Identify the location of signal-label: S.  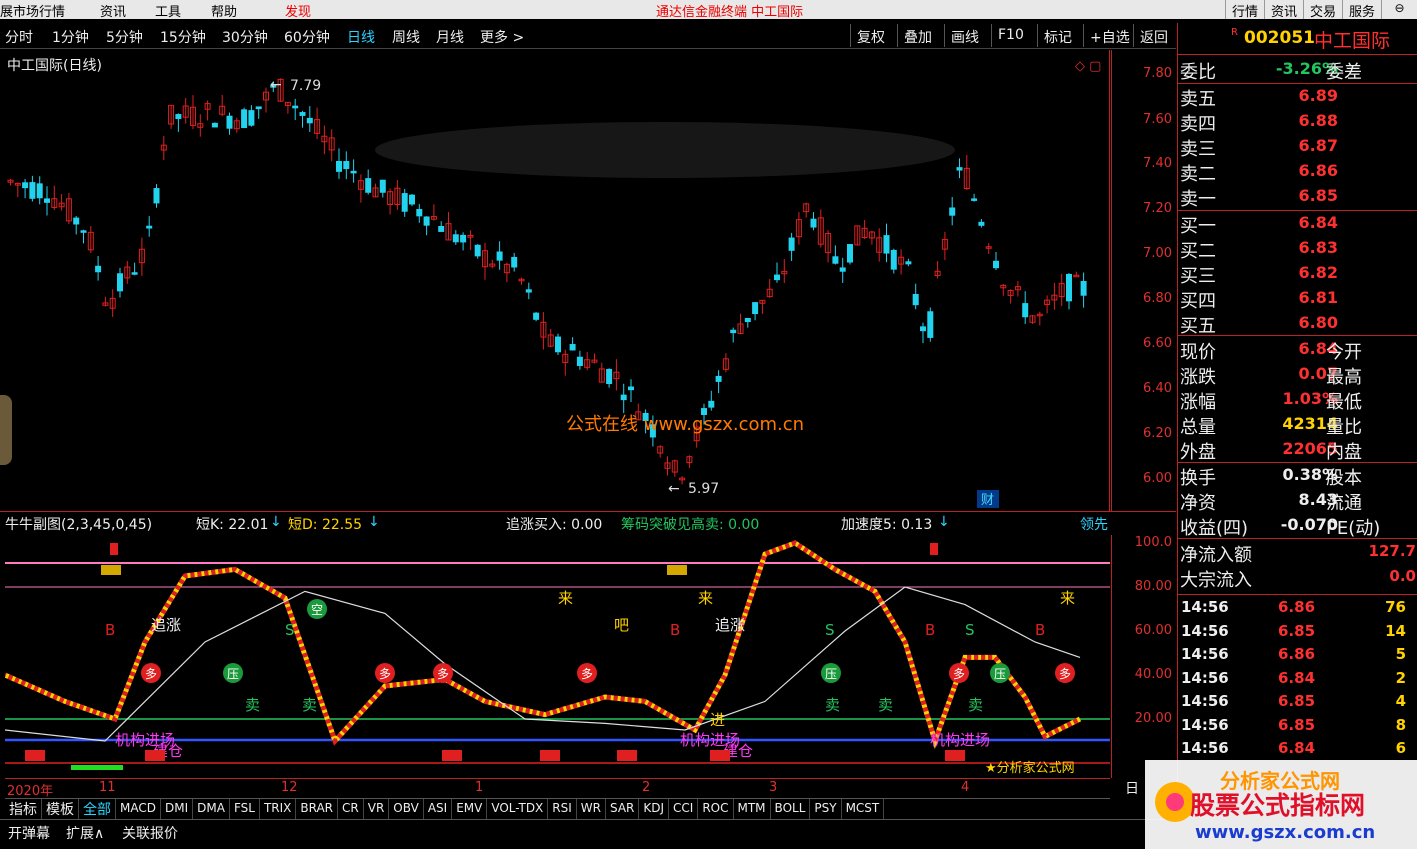
(970, 630).